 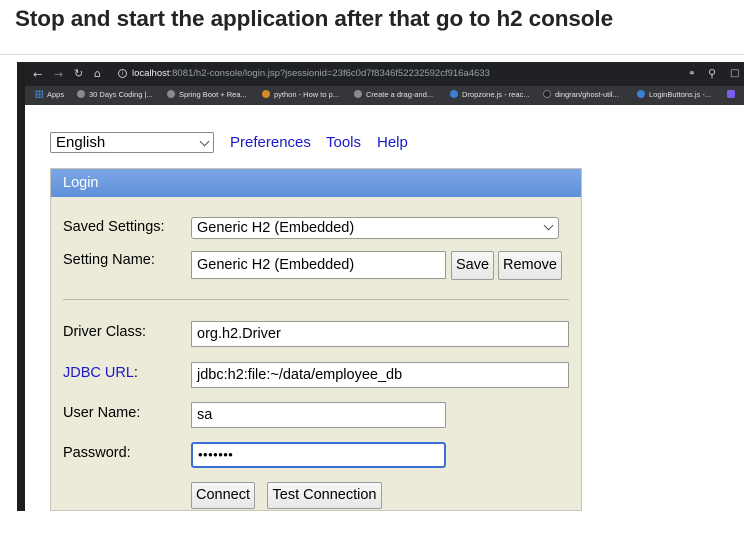 What do you see at coordinates (316, 299) in the screenshot?
I see `settings-divider` at bounding box center [316, 299].